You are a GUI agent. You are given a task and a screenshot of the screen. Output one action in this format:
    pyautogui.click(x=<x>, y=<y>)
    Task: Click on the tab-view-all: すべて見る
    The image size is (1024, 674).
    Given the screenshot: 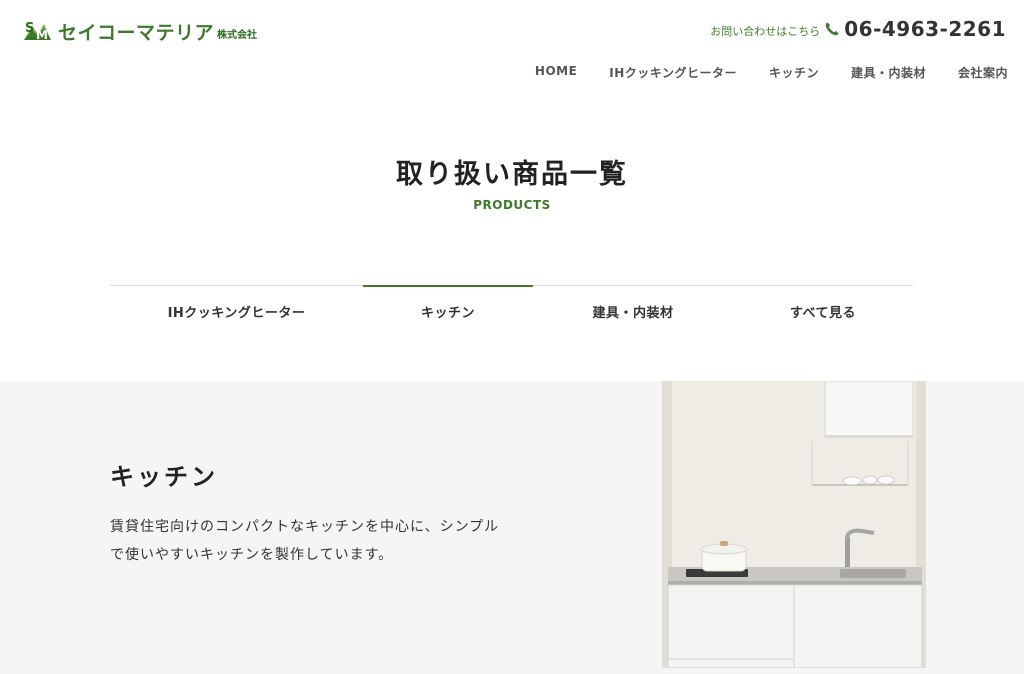 What is the action you would take?
    pyautogui.click(x=823, y=311)
    